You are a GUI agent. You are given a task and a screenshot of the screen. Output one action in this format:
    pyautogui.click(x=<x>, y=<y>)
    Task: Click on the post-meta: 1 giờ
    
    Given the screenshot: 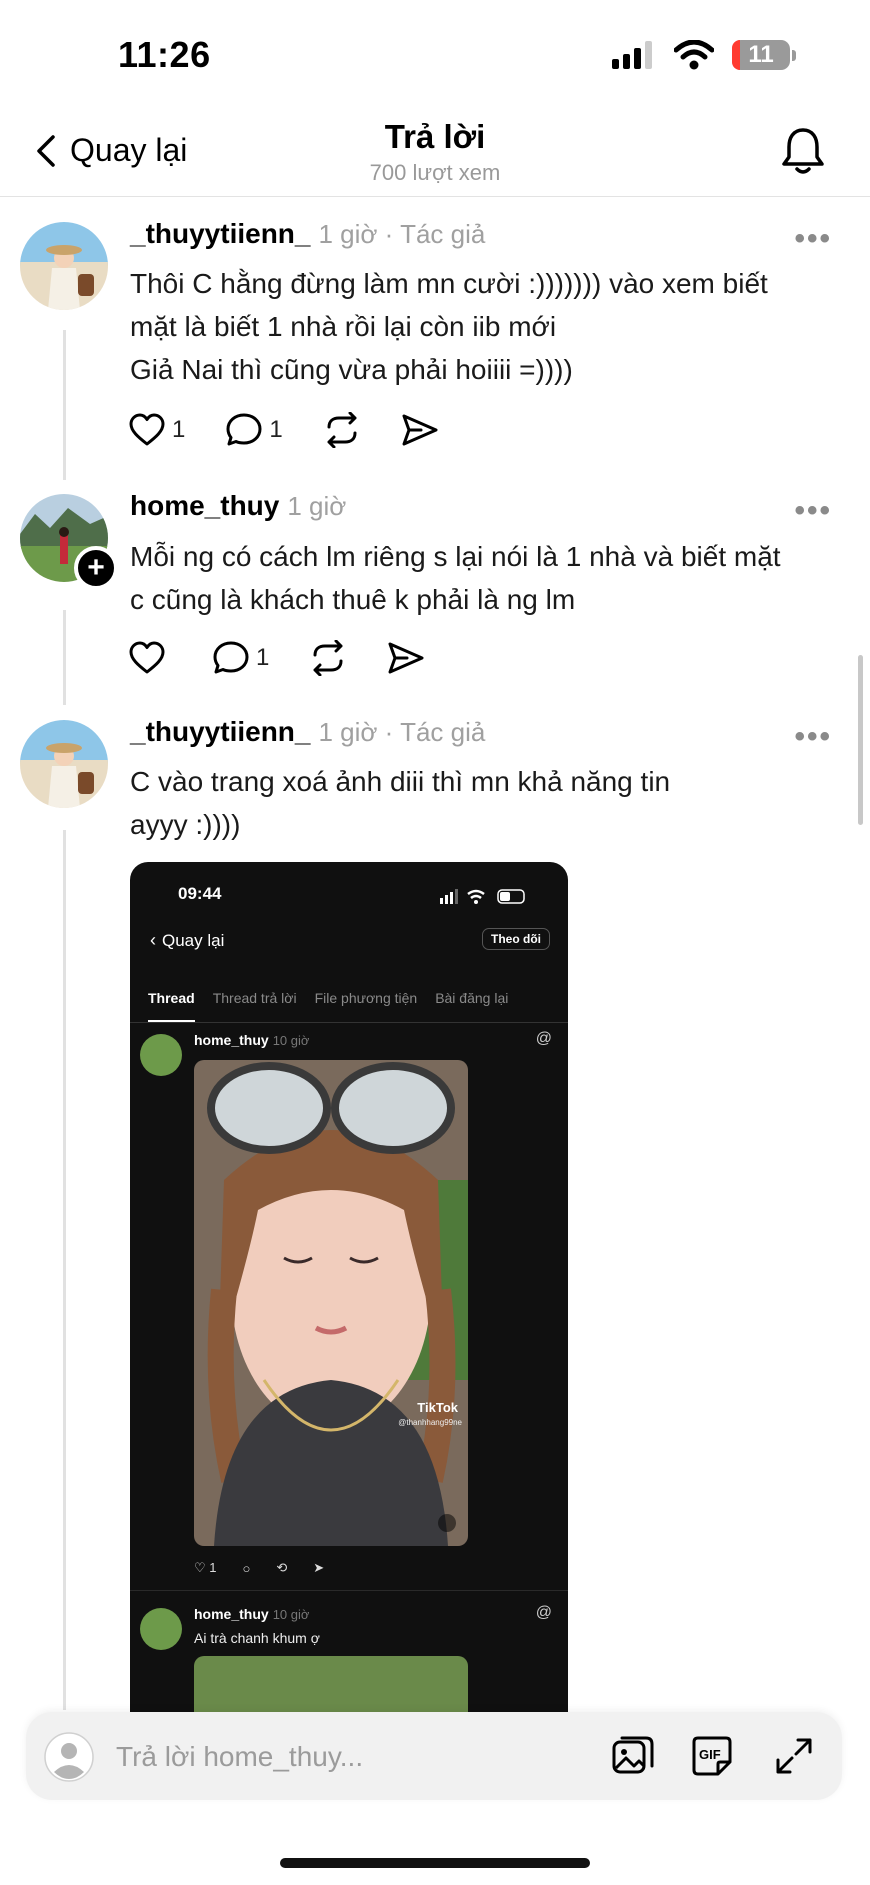 What is the action you would take?
    pyautogui.click(x=317, y=506)
    